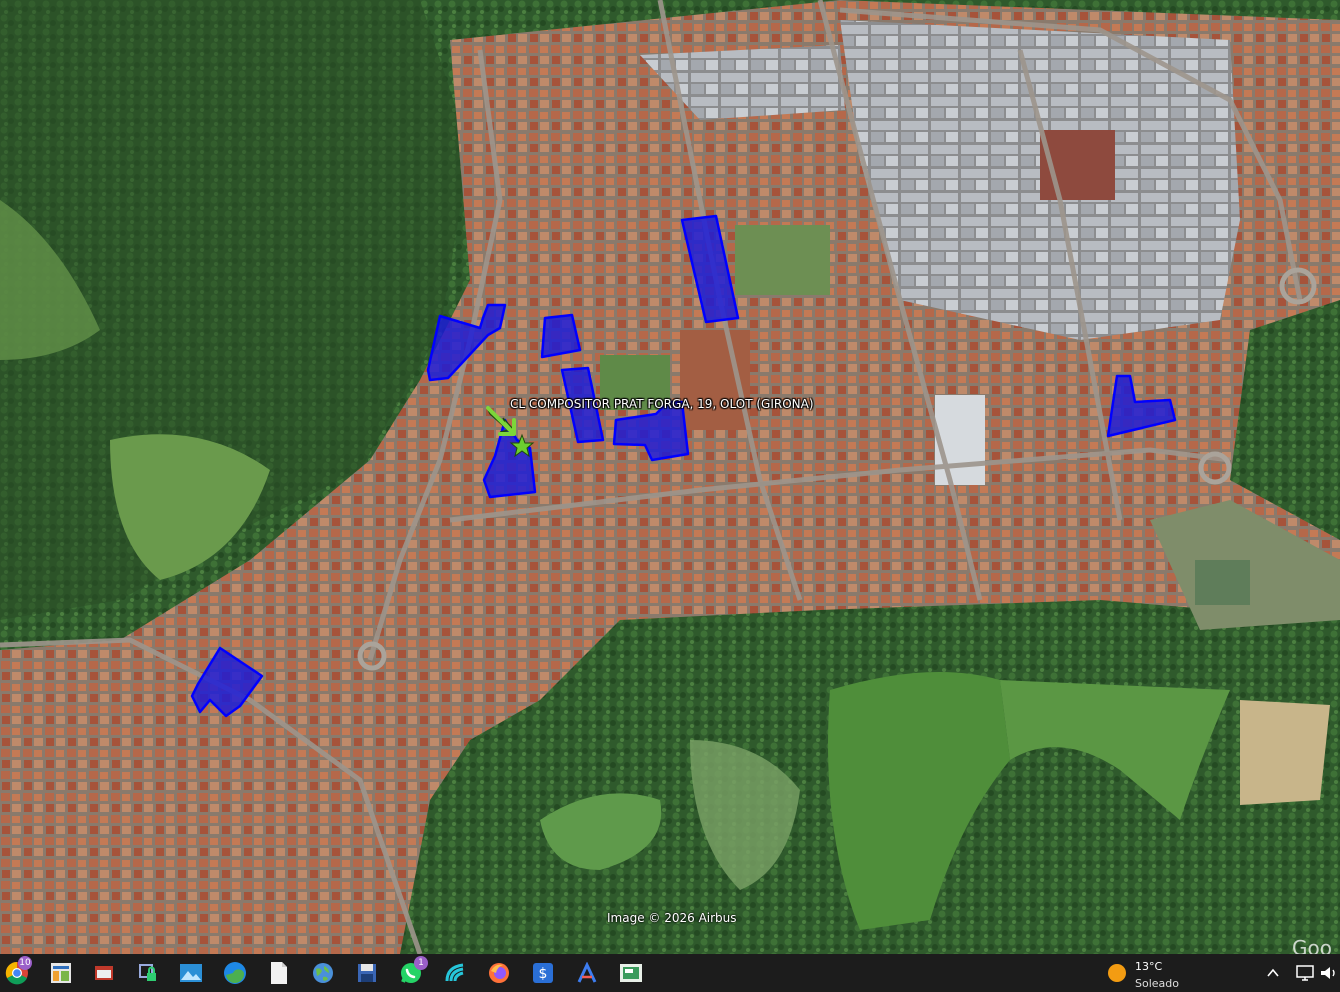  What do you see at coordinates (499, 973) in the screenshot?
I see `firefox-icon` at bounding box center [499, 973].